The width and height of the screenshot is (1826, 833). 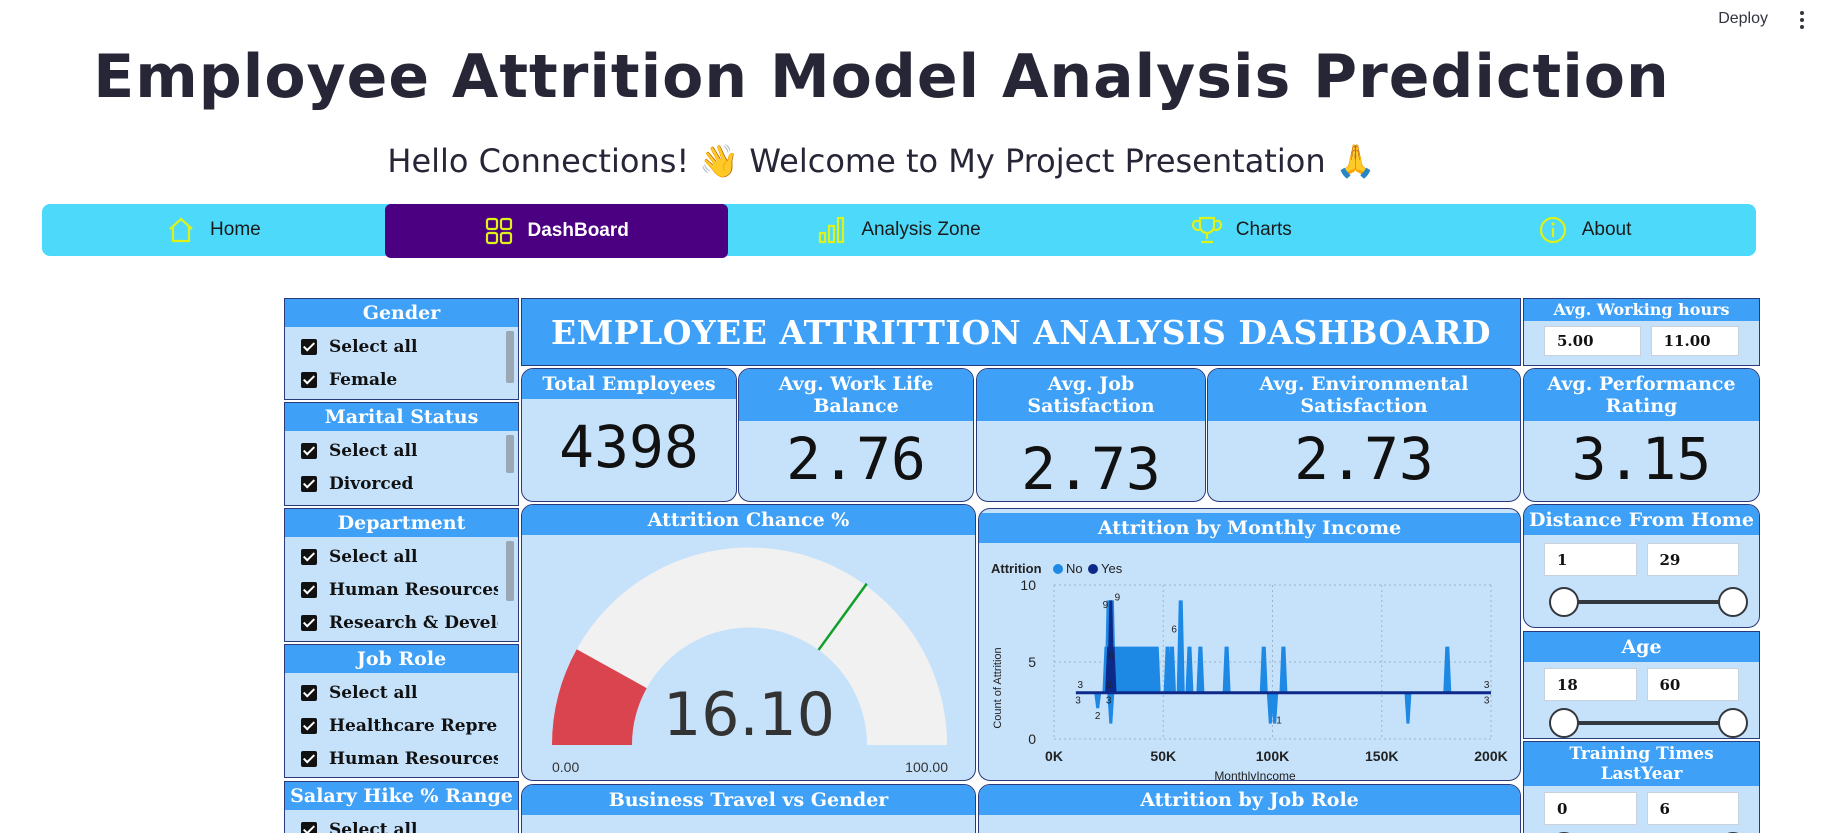 What do you see at coordinates (1118, 597) in the screenshot?
I see `data-label: 9` at bounding box center [1118, 597].